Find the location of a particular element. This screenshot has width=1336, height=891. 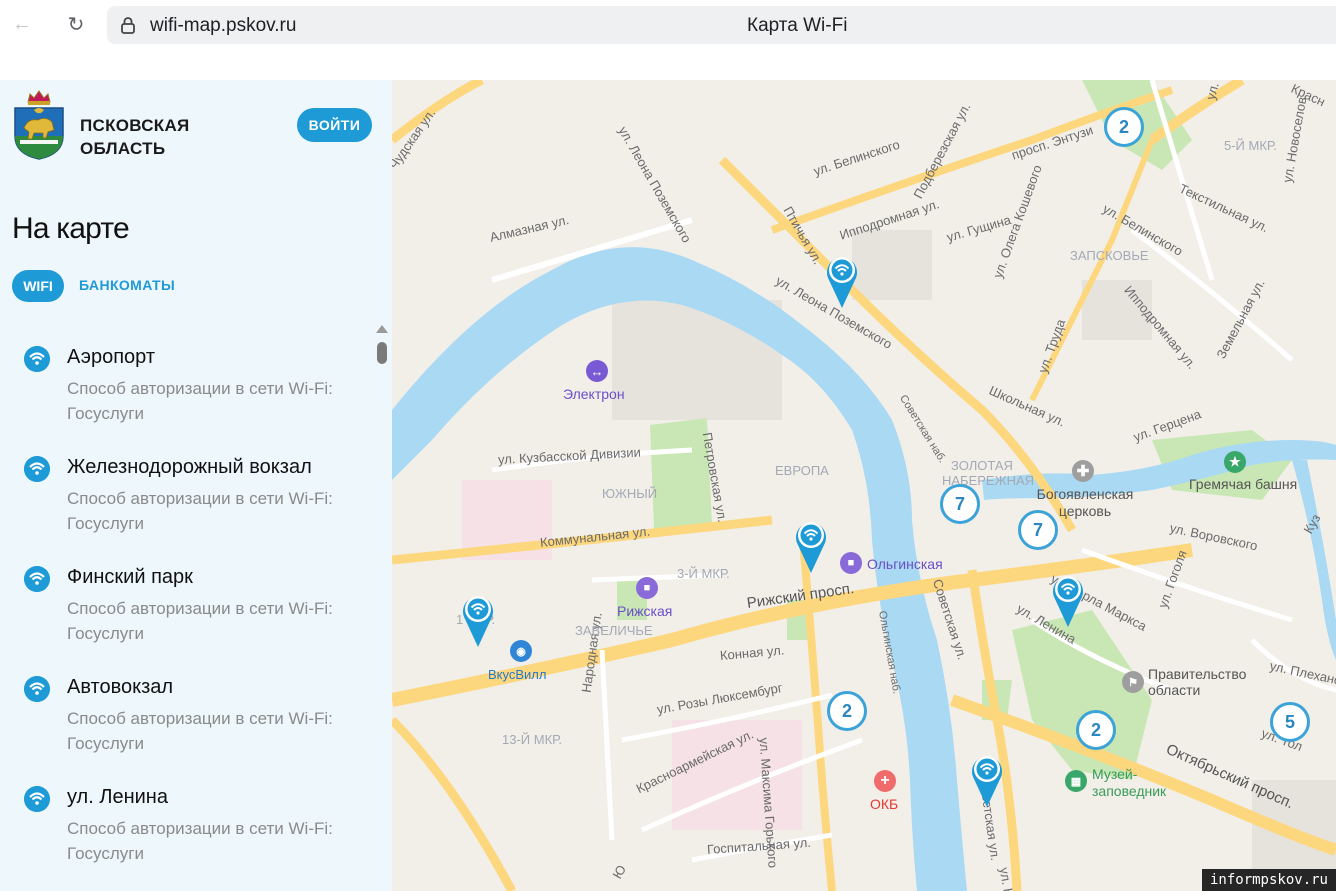

browser-toolbar: ← ↻ wifi-map.pskov.ru Карта Wi-Fi is located at coordinates (668, 25).